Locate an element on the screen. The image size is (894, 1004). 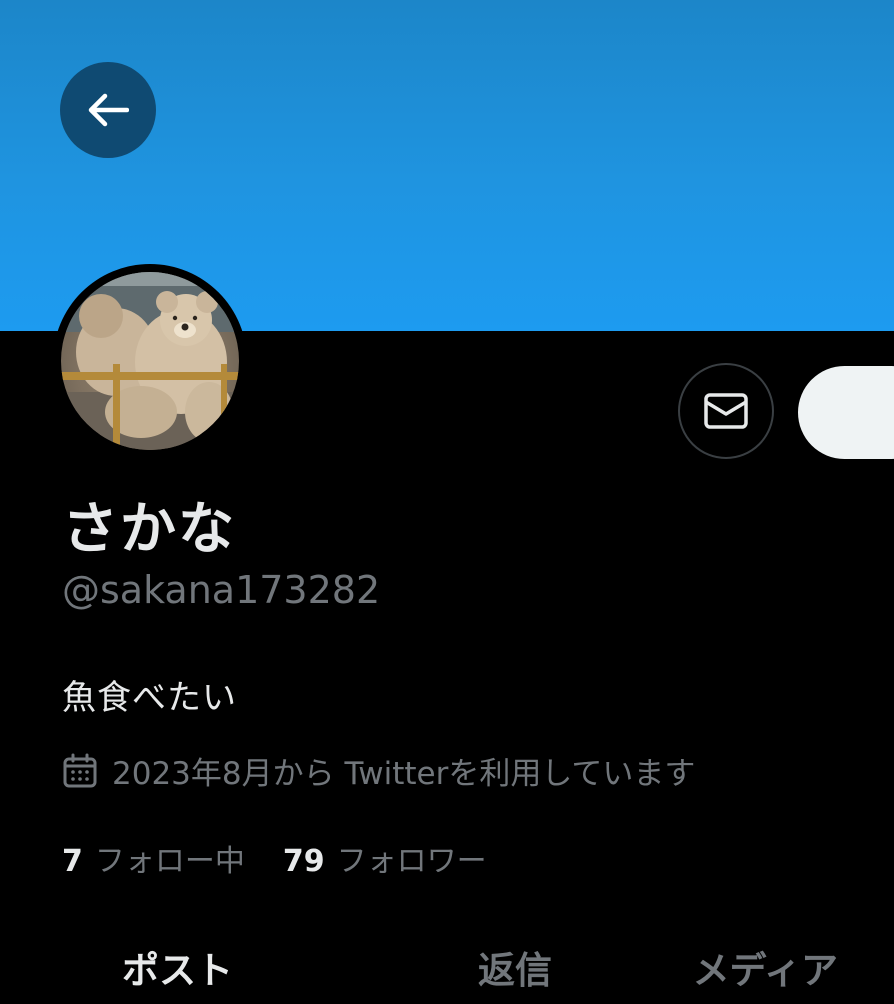
display-name: さかな is located at coordinates (149, 529).